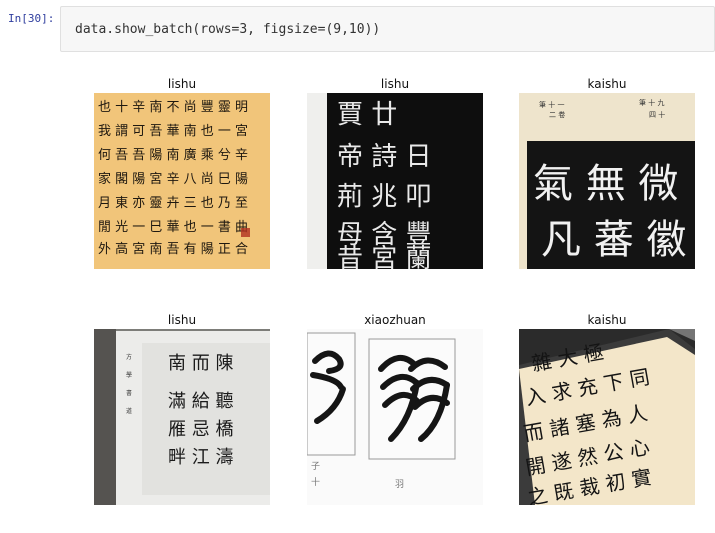 The height and width of the screenshot is (533, 715). I want to click on svg-text: 我 謂 可 吾 華 南 也 一 宮, so click(173, 131).